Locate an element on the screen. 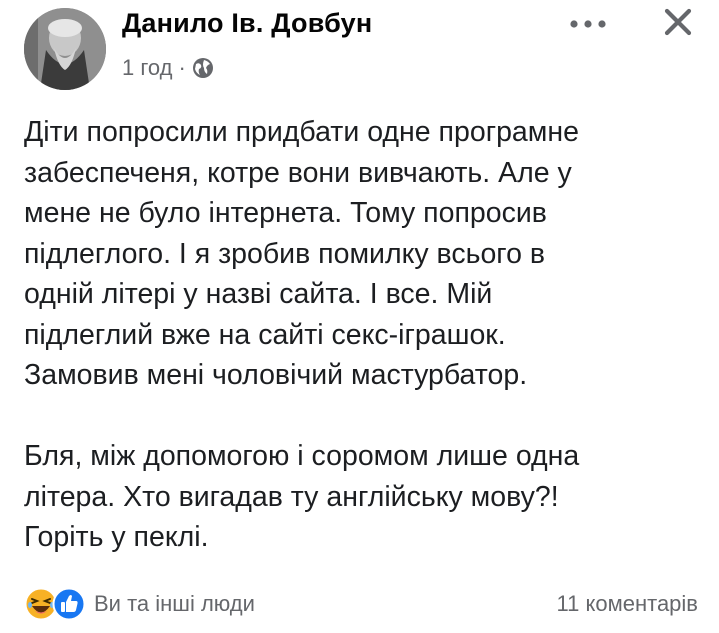  post-meta: 1 год · is located at coordinates (168, 68).